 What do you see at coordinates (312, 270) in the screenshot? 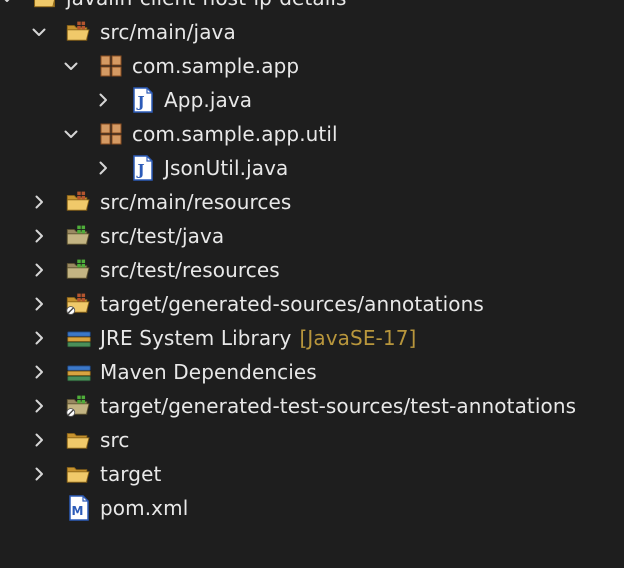
I see `tree-item-src-test-resources: src/test/resources` at bounding box center [312, 270].